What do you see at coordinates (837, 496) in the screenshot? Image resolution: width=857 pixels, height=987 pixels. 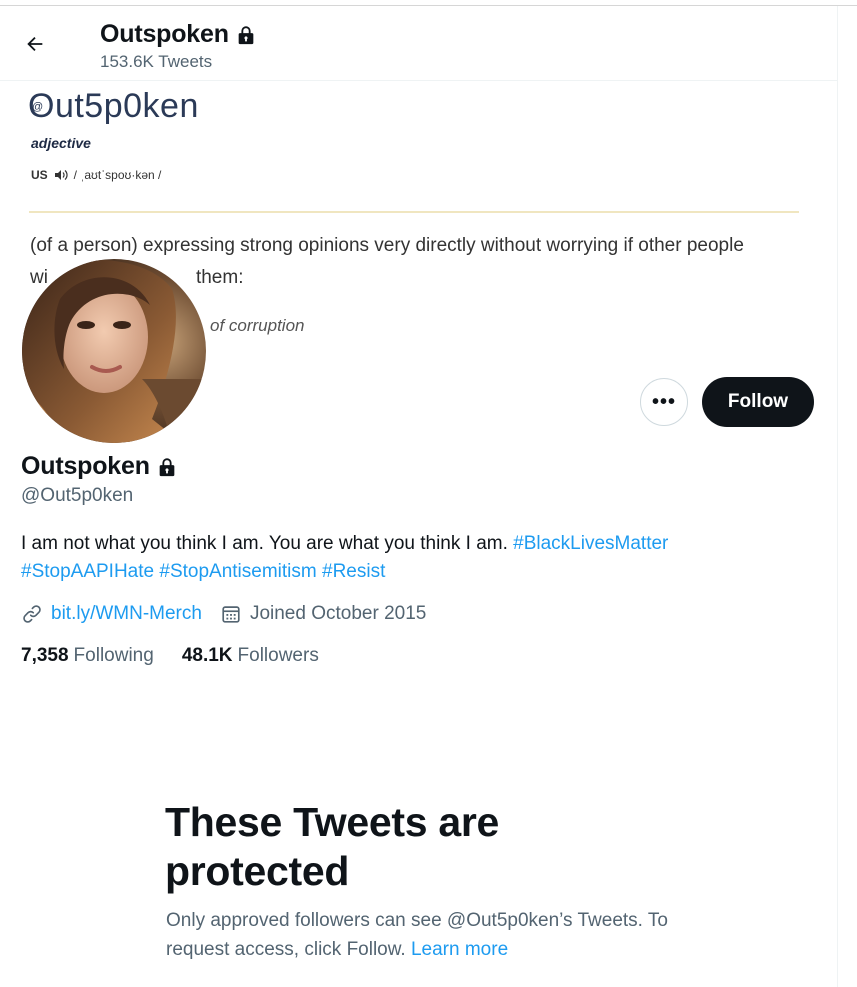 I see `column-divider` at bounding box center [837, 496].